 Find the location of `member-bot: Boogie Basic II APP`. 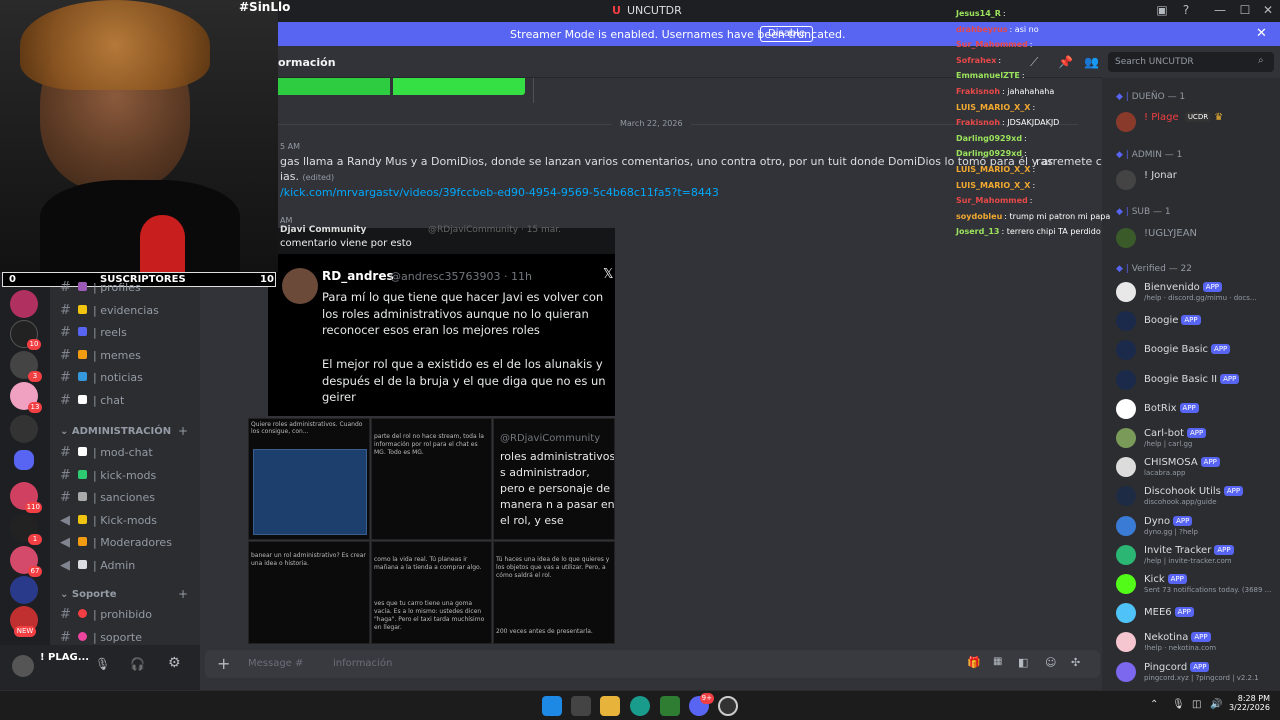

member-bot: Boogie Basic II APP is located at coordinates (1196, 380).